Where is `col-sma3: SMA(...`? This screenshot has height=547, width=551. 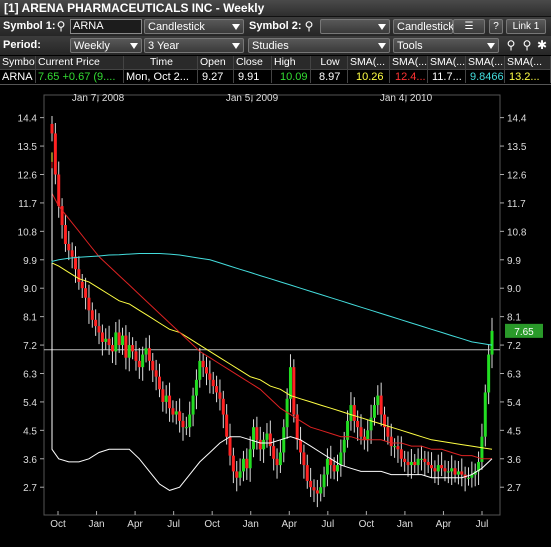 col-sma3: SMA(... is located at coordinates (448, 62).